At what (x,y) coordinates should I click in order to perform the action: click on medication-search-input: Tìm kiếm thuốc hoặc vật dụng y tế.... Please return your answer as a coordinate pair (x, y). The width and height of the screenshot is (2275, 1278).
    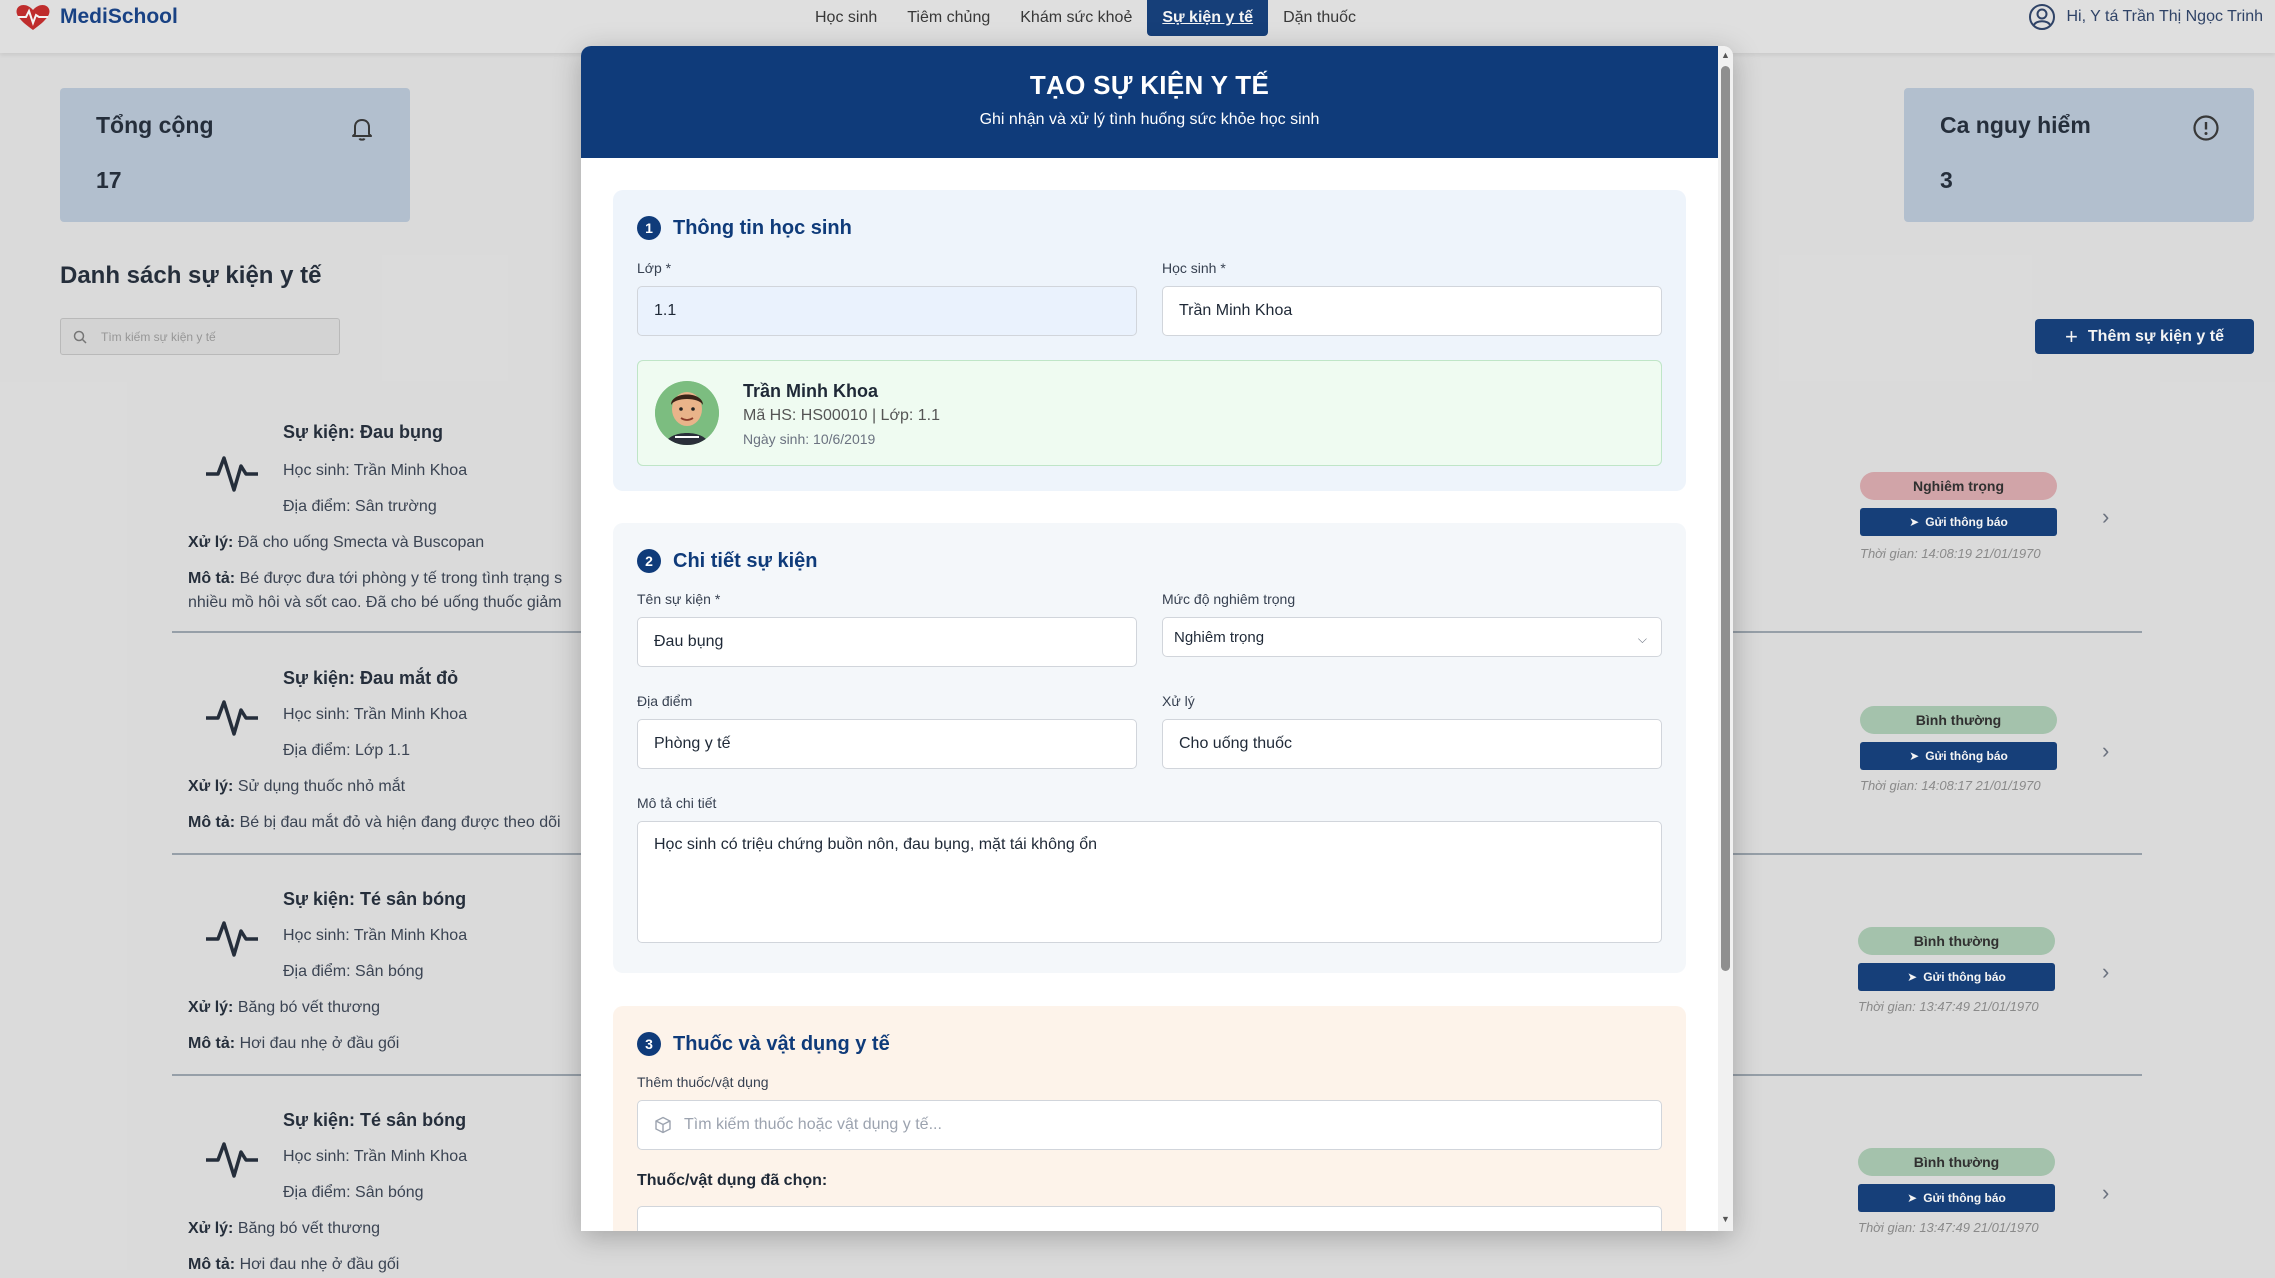
    Looking at the image, I should click on (1149, 1125).